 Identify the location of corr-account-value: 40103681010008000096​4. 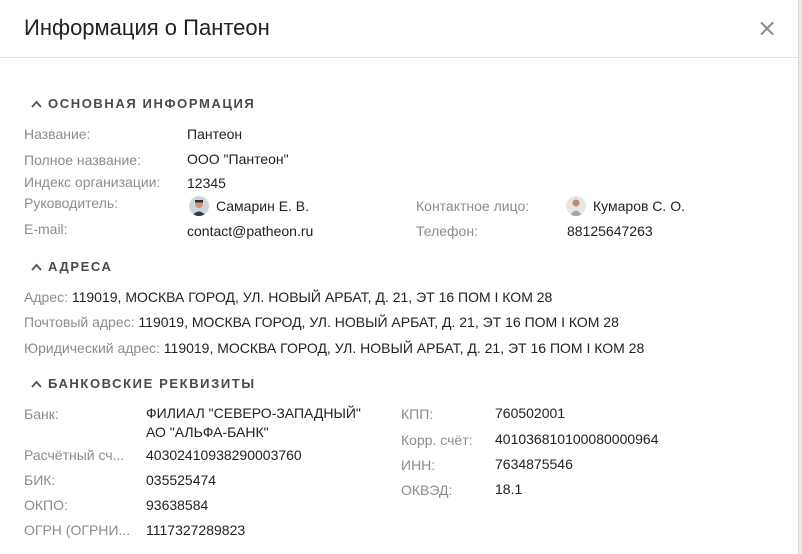
(577, 439).